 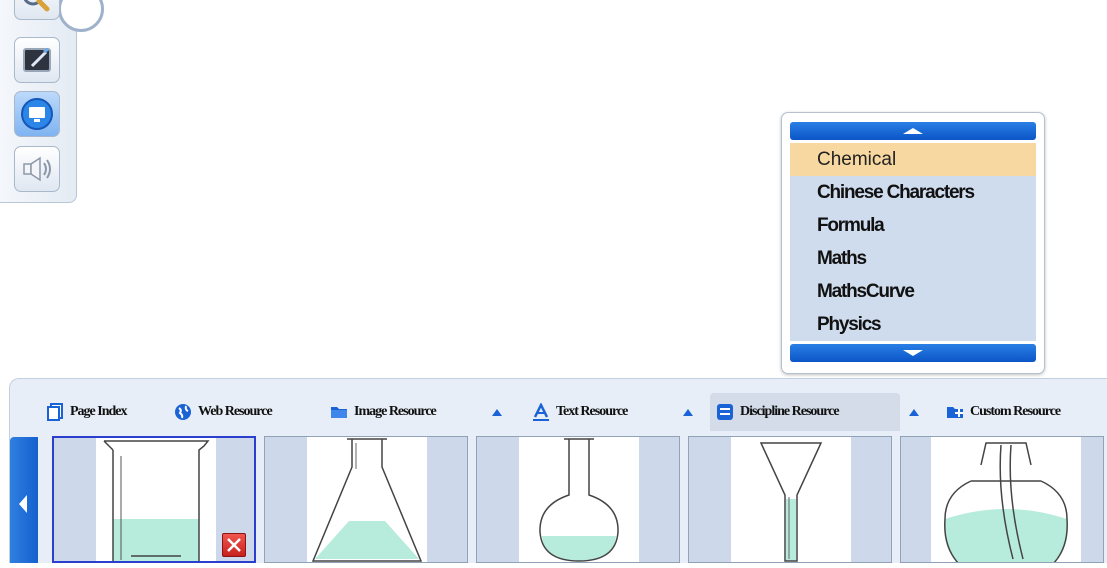 I want to click on discipline-item-mathscurve: MathsCurve, so click(x=913, y=291).